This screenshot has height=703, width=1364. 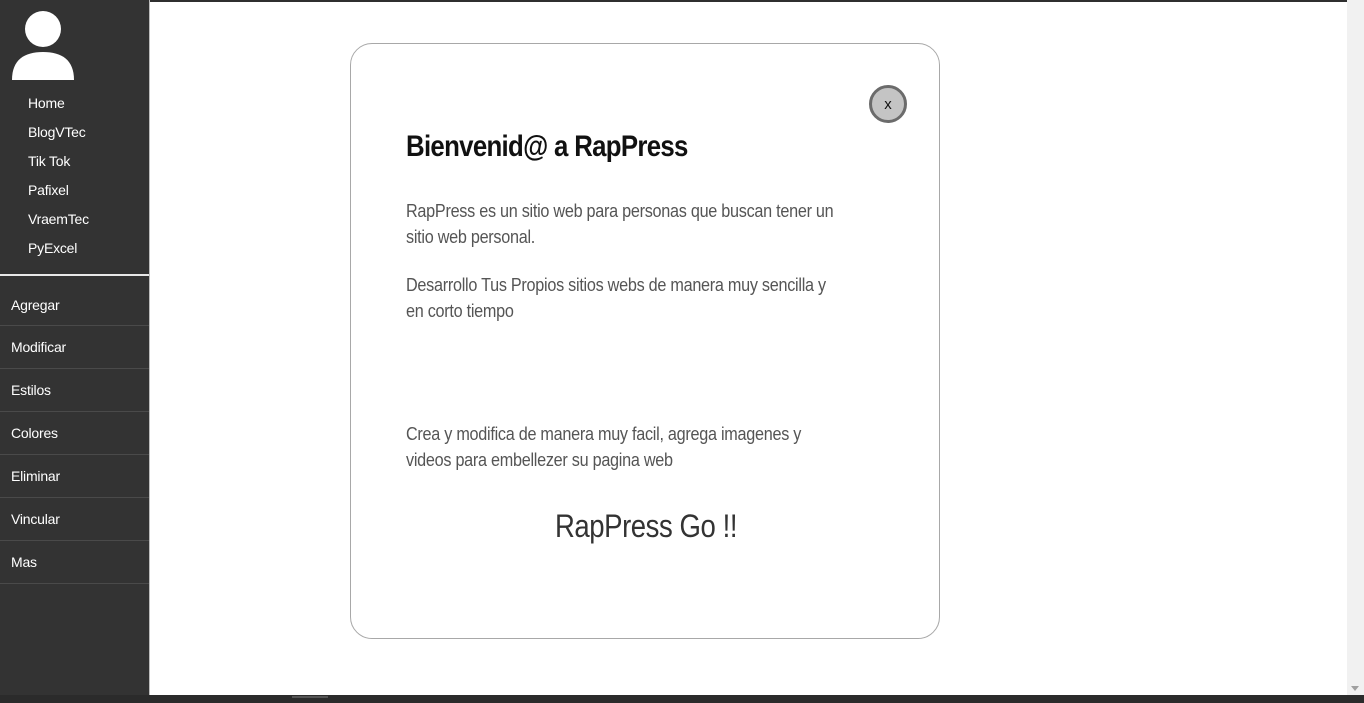 What do you see at coordinates (58, 135) in the screenshot?
I see `sidebar-link-blogvtec: BlogVTec` at bounding box center [58, 135].